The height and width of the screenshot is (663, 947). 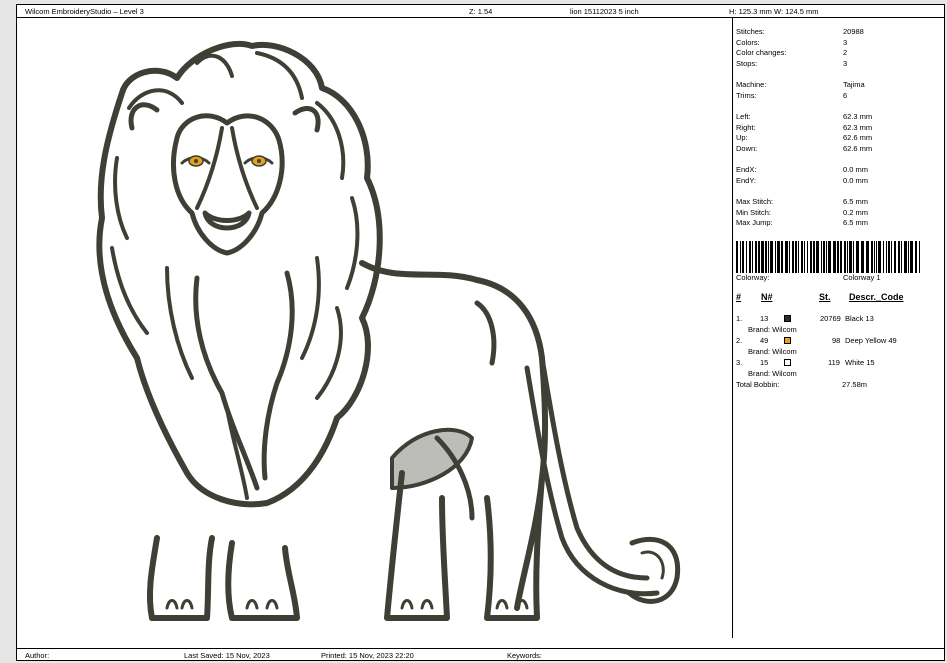 What do you see at coordinates (802, 384) in the screenshot?
I see `bobbin-row: Total Bobbin: 27.58m` at bounding box center [802, 384].